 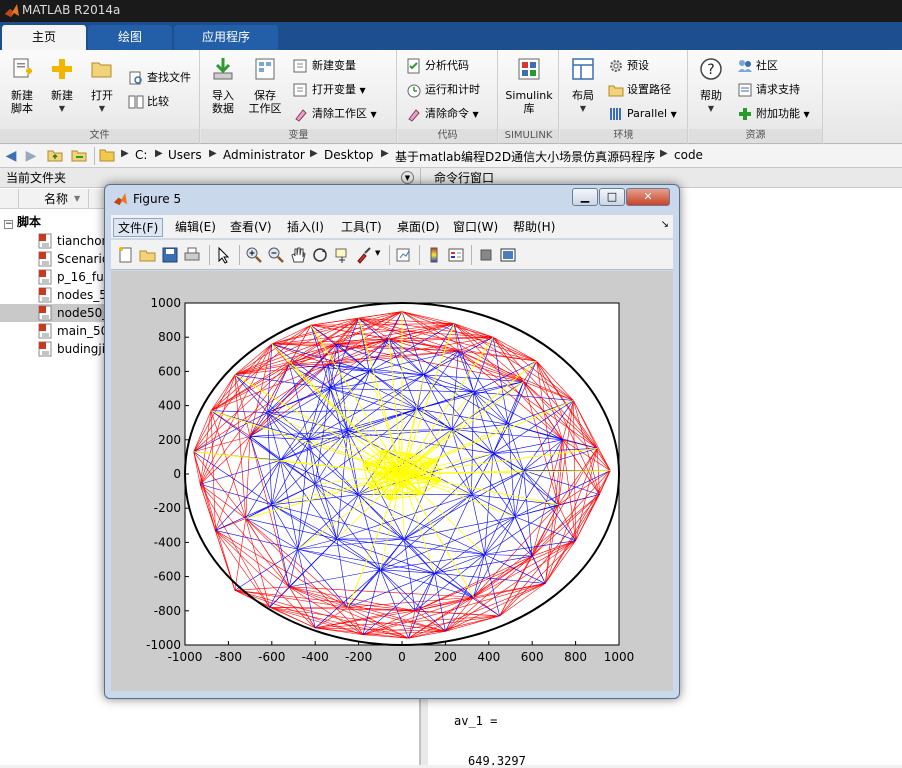 What do you see at coordinates (83, 313) in the screenshot?
I see `file-name: node50_` at bounding box center [83, 313].